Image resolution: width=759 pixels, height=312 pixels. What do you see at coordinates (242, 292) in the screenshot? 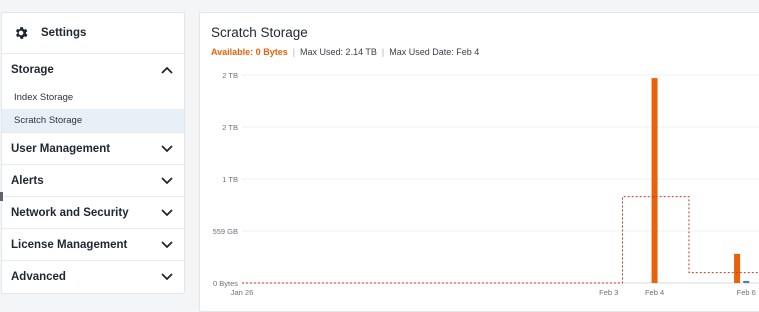
I see `x-tick-label: Jan 26` at bounding box center [242, 292].